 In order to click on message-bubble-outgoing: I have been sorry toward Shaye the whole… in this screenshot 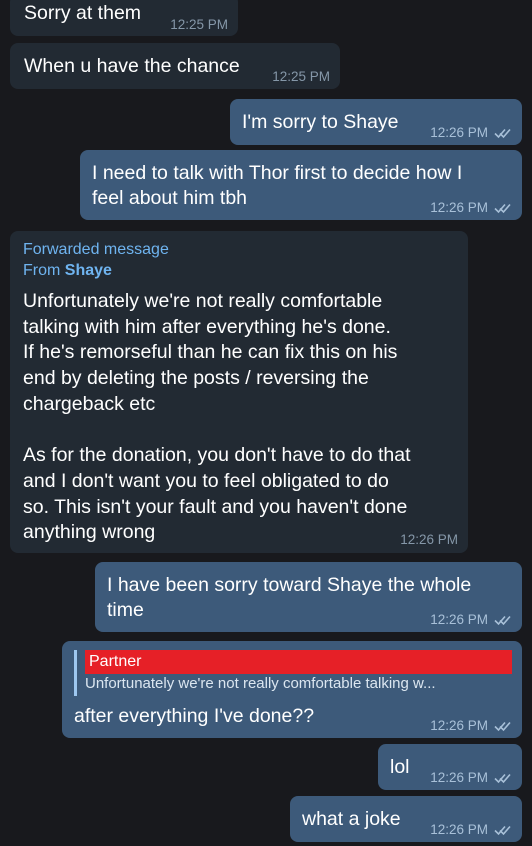, I will do `click(308, 597)`.